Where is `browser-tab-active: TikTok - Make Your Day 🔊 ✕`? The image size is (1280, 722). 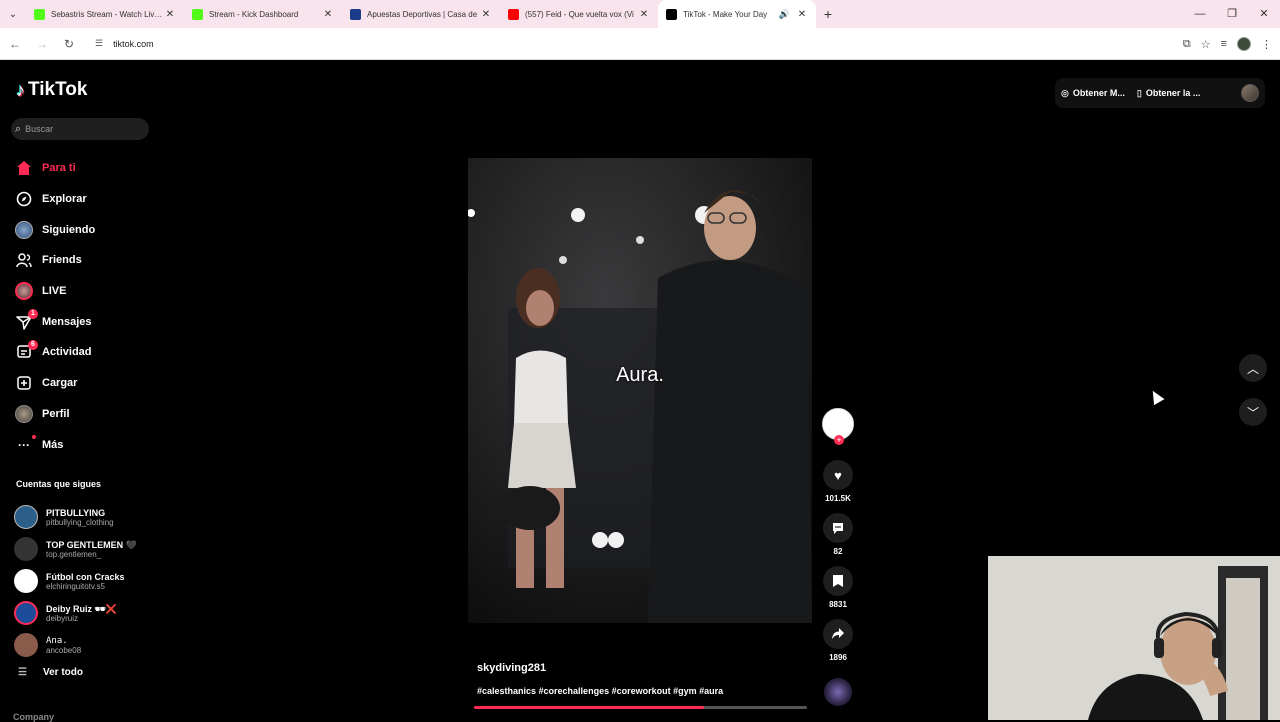 browser-tab-active: TikTok - Make Your Day 🔊 ✕ is located at coordinates (737, 14).